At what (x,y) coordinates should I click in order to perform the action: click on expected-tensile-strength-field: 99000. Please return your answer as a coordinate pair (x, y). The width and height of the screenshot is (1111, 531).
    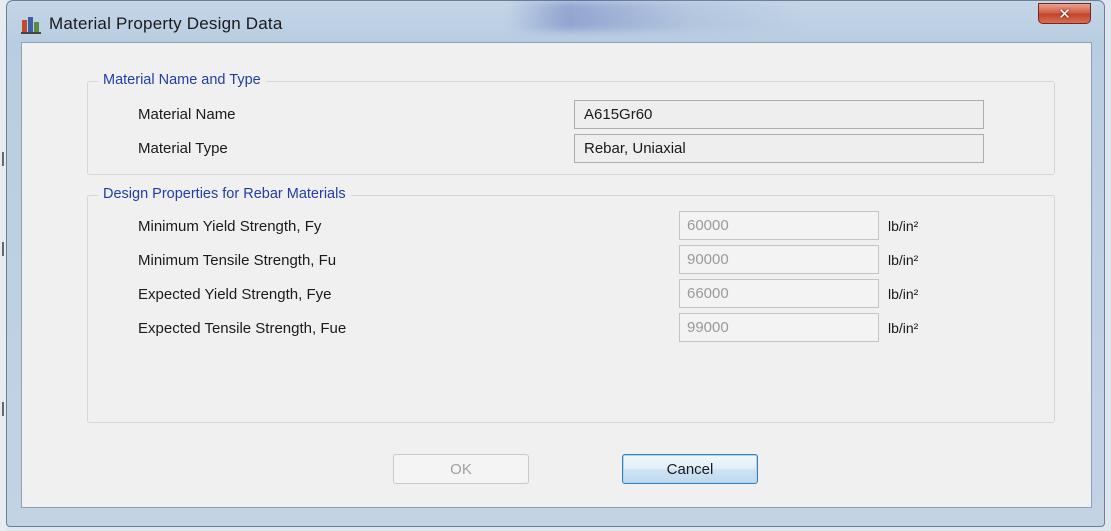
    Looking at the image, I should click on (779, 327).